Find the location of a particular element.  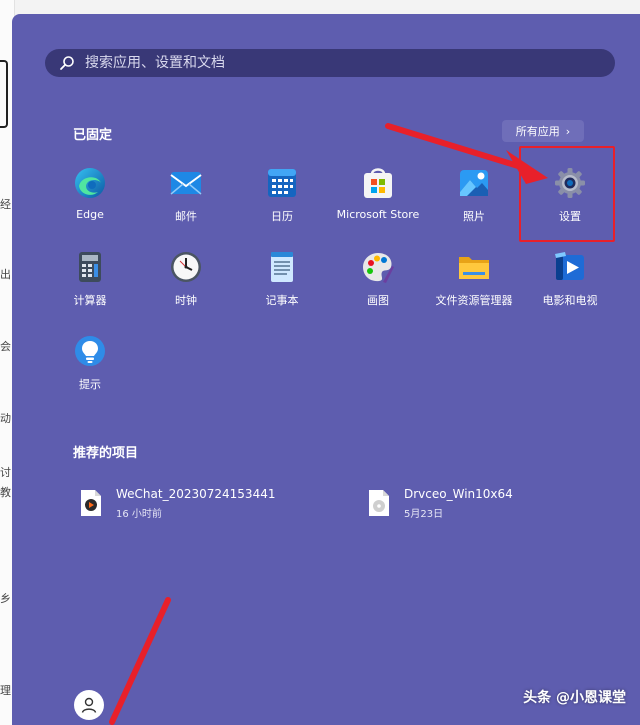

all-apps-button: 所有应用 › is located at coordinates (543, 131).